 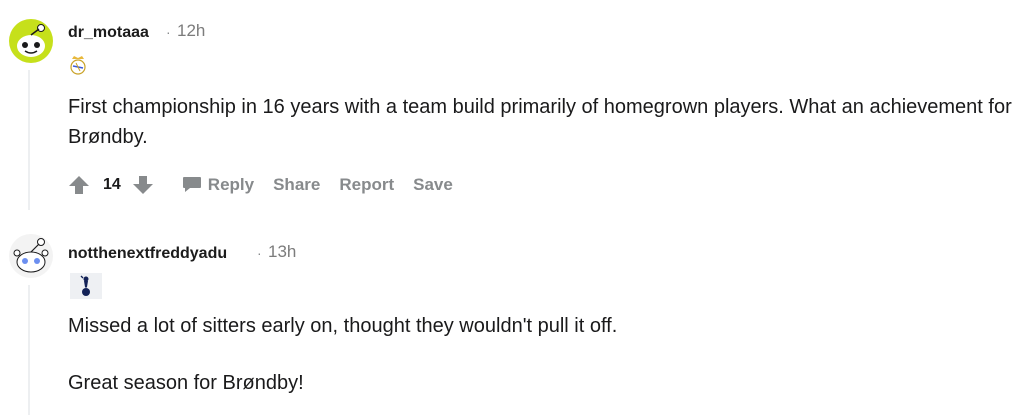 I want to click on comment-timestamp: 12h, so click(x=191, y=31).